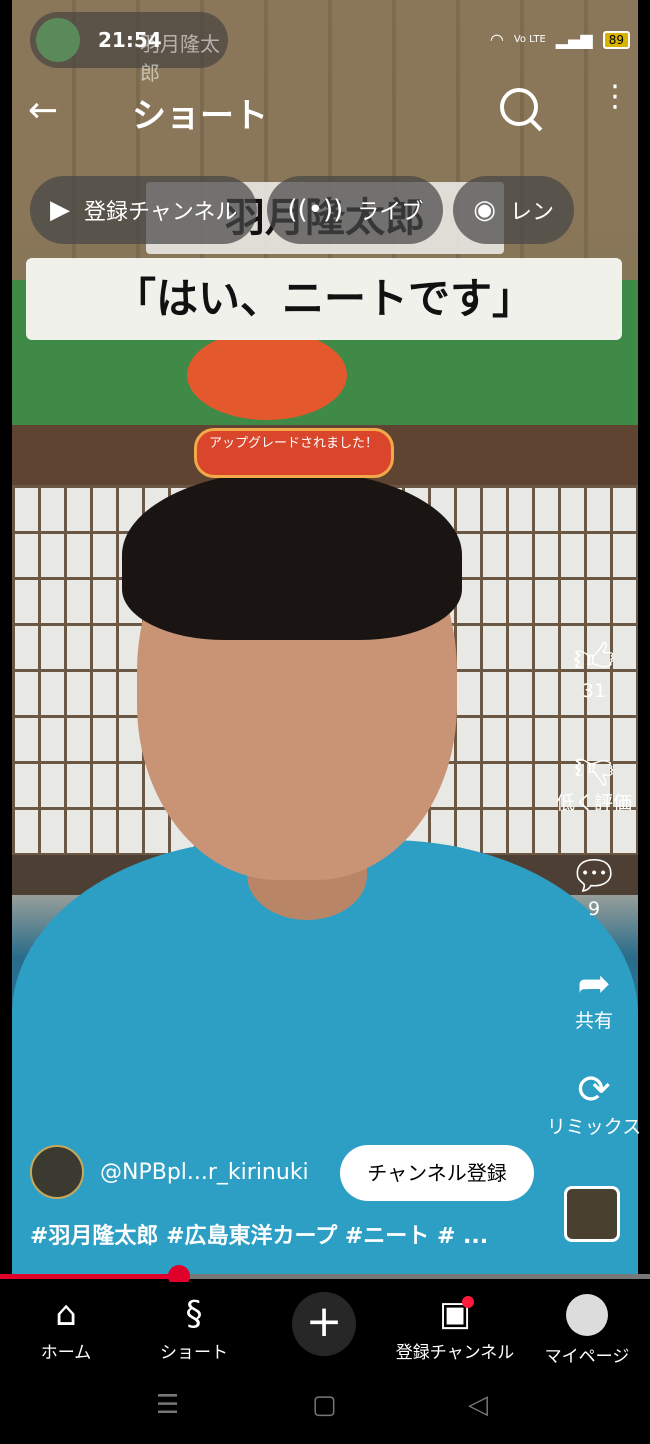 Image resolution: width=650 pixels, height=1444 pixels. What do you see at coordinates (325, 1276) in the screenshot?
I see `progress-bar` at bounding box center [325, 1276].